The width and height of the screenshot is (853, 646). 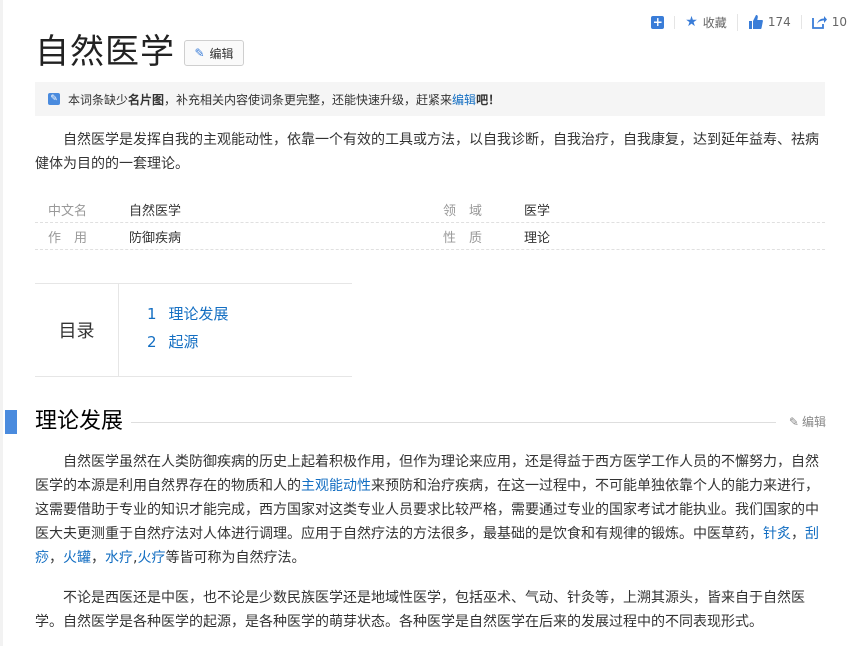 What do you see at coordinates (814, 421) in the screenshot?
I see `section-edit-label: 编辑` at bounding box center [814, 421].